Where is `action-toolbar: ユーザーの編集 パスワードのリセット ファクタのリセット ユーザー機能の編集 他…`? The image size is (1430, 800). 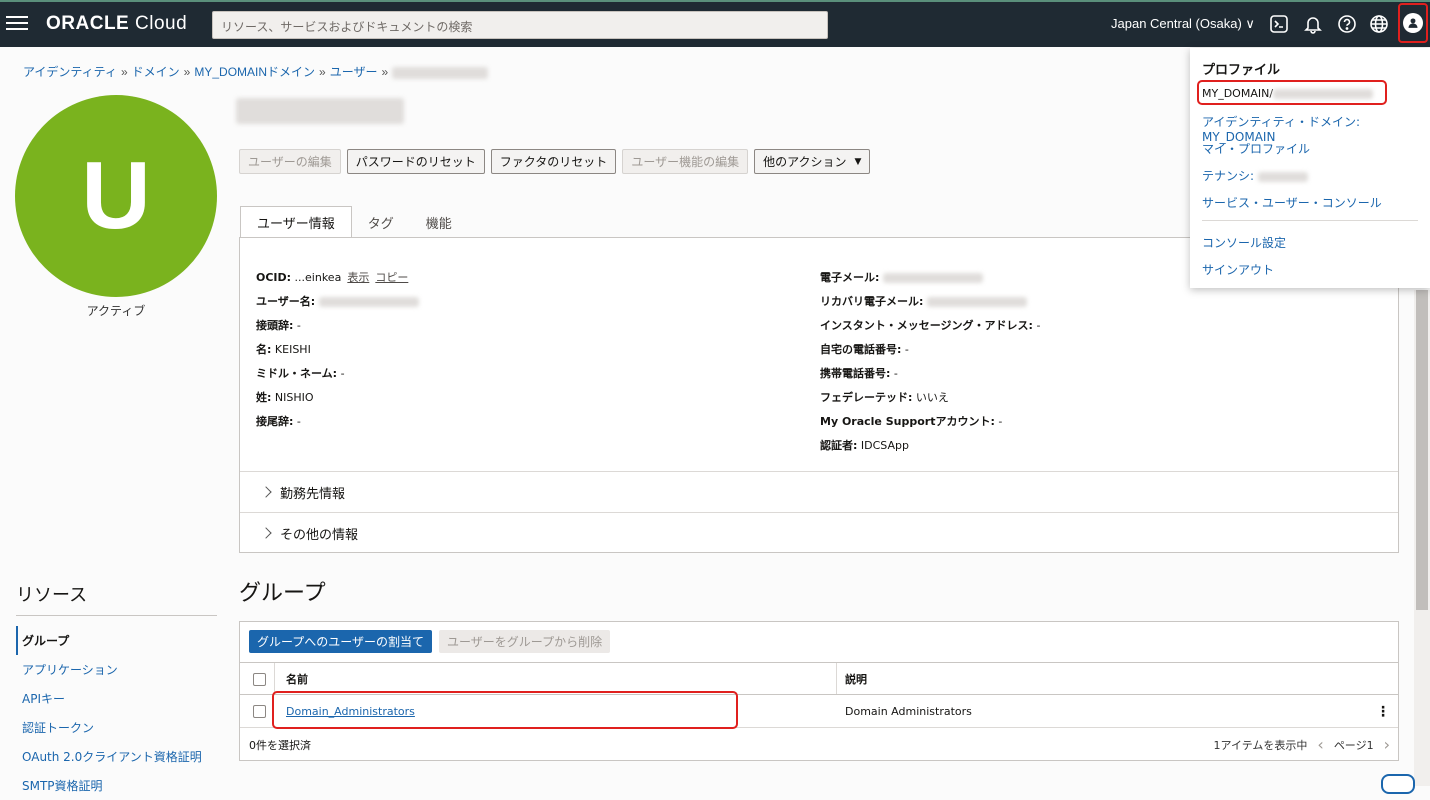
action-toolbar: ユーザーの編集 パスワードのリセット ファクタのリセット ユーザー機能の編集 他… is located at coordinates (555, 161).